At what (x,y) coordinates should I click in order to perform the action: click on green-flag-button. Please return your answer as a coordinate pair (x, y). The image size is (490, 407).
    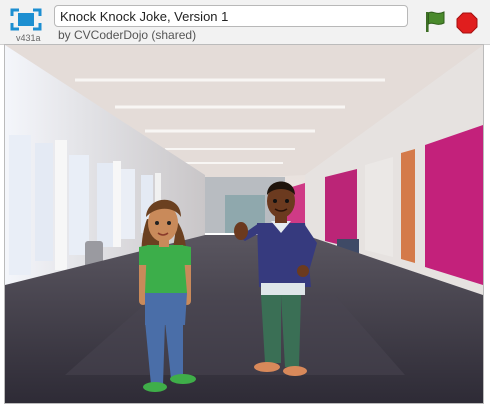
    Looking at the image, I should click on (435, 22).